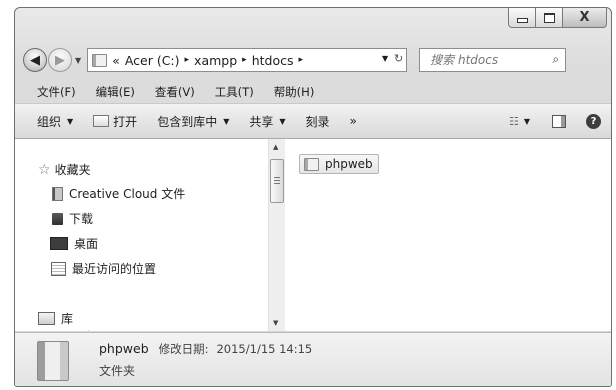 The image size is (616, 390). I want to click on scrollbar-thumb, so click(277, 181).